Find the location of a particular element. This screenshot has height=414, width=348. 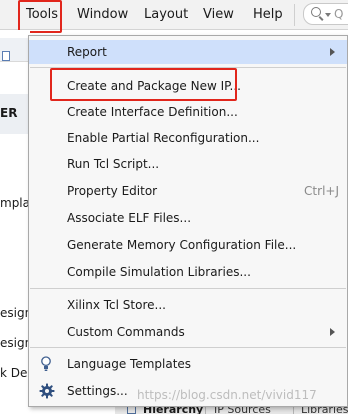

menu-item-report: Report is located at coordinates (188, 52).